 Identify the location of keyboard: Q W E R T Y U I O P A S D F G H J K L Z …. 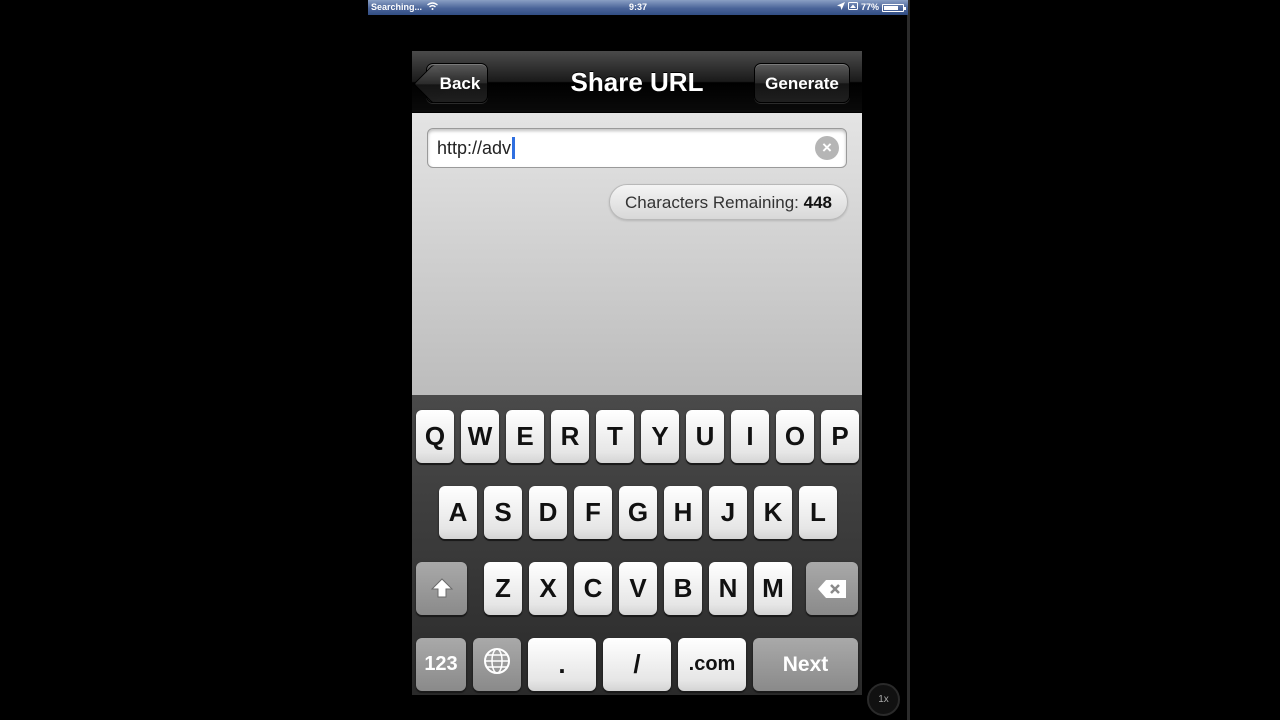
(637, 545).